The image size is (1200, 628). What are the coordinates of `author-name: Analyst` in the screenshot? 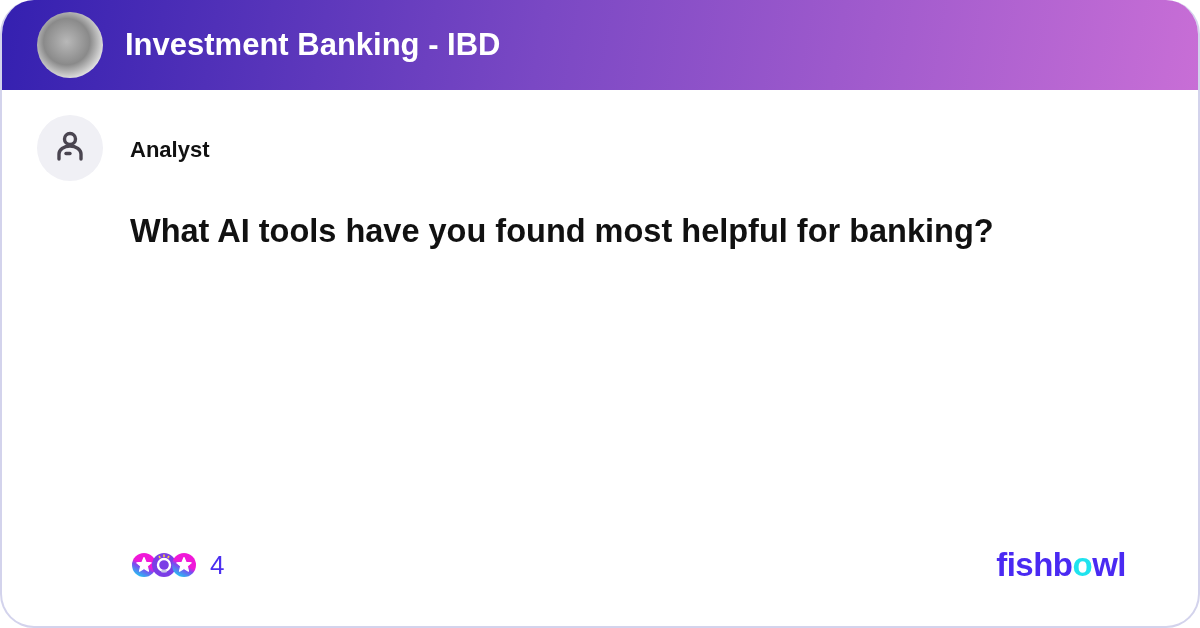 It's located at (170, 150).